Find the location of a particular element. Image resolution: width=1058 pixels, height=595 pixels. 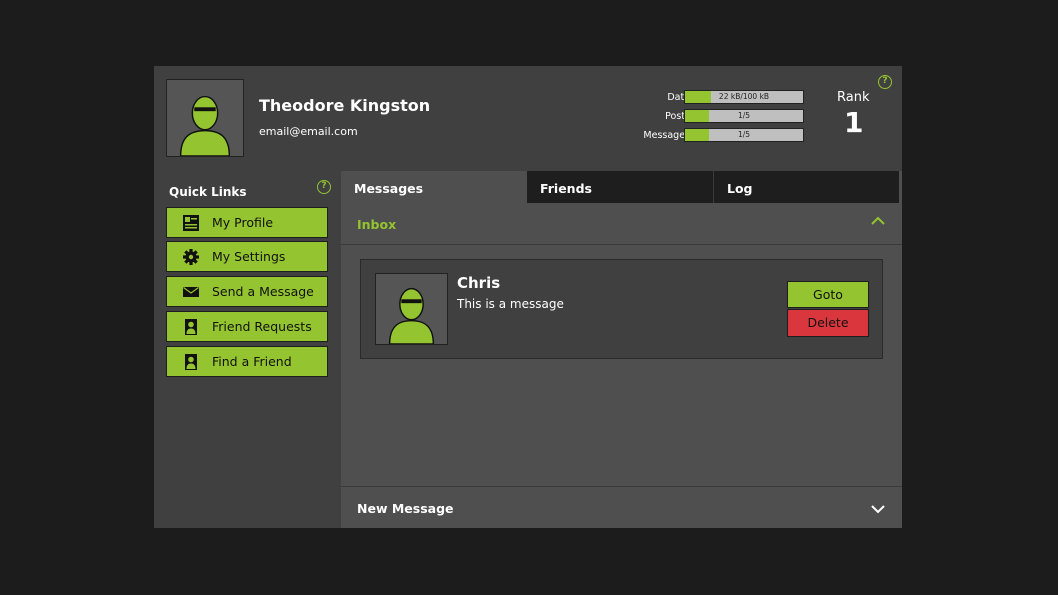

button-label: My Profile is located at coordinates (243, 222).